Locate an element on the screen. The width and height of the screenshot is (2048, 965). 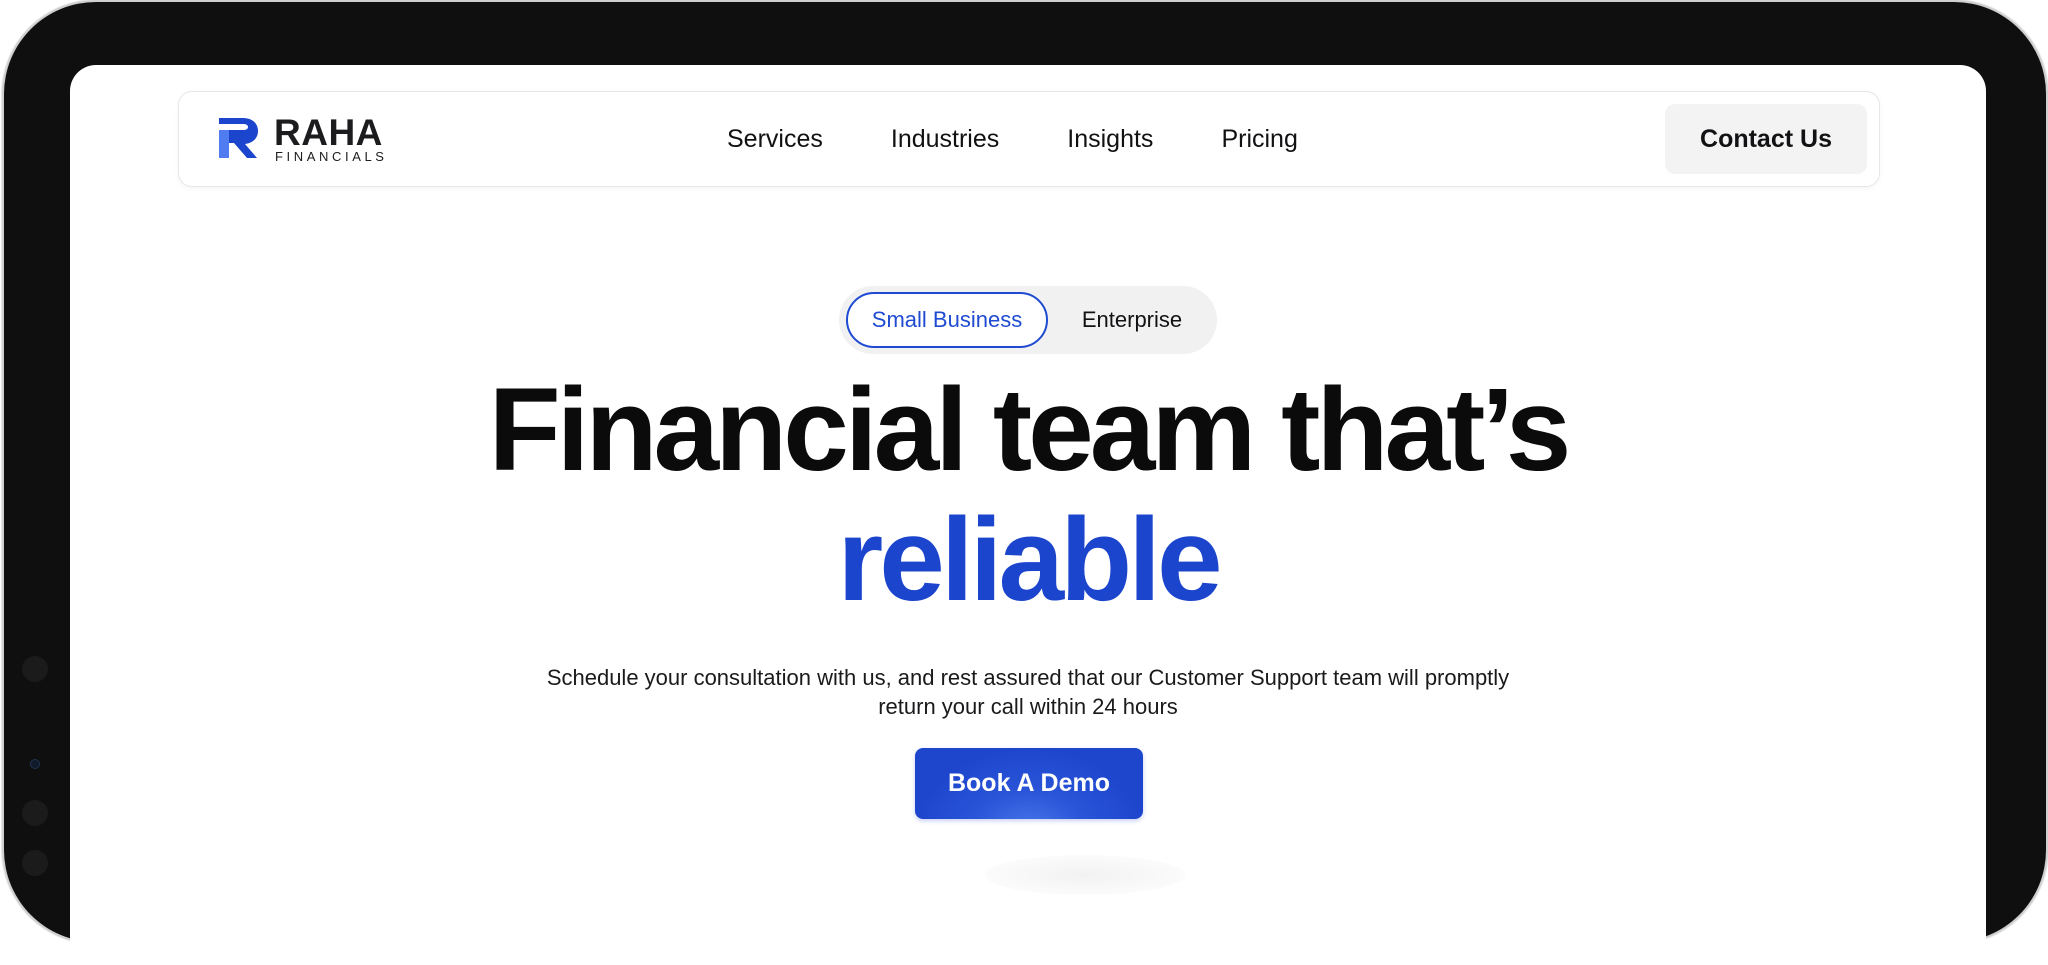
brand-name: RAHA is located at coordinates (328, 132).